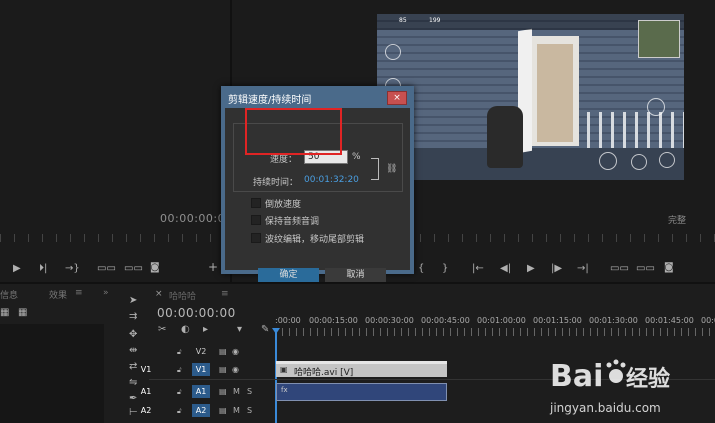 This screenshot has width=715, height=423. I want to click on program-fit-dropdown: 完整, so click(677, 219).